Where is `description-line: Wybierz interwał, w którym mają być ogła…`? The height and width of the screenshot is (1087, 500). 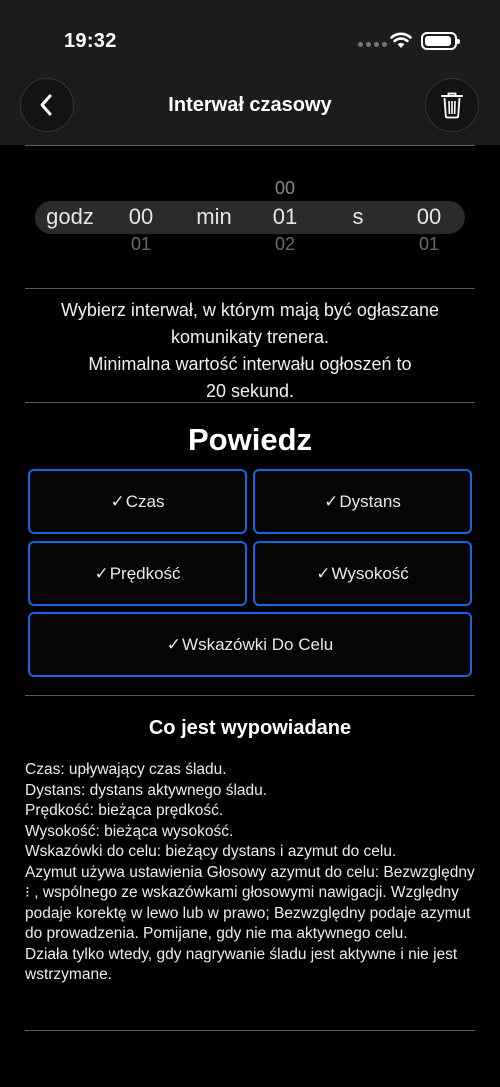
description-line: Wybierz interwał, w którym mają być ogła… is located at coordinates (250, 310).